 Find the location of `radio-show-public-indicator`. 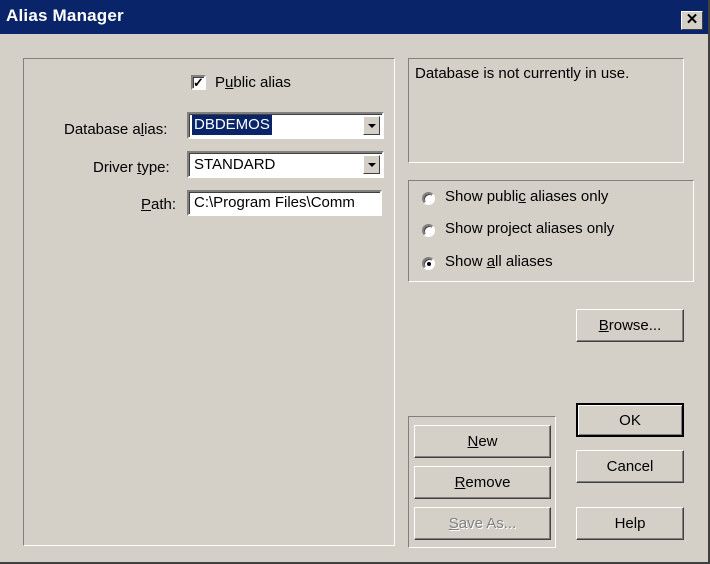

radio-show-public-indicator is located at coordinates (428, 198).